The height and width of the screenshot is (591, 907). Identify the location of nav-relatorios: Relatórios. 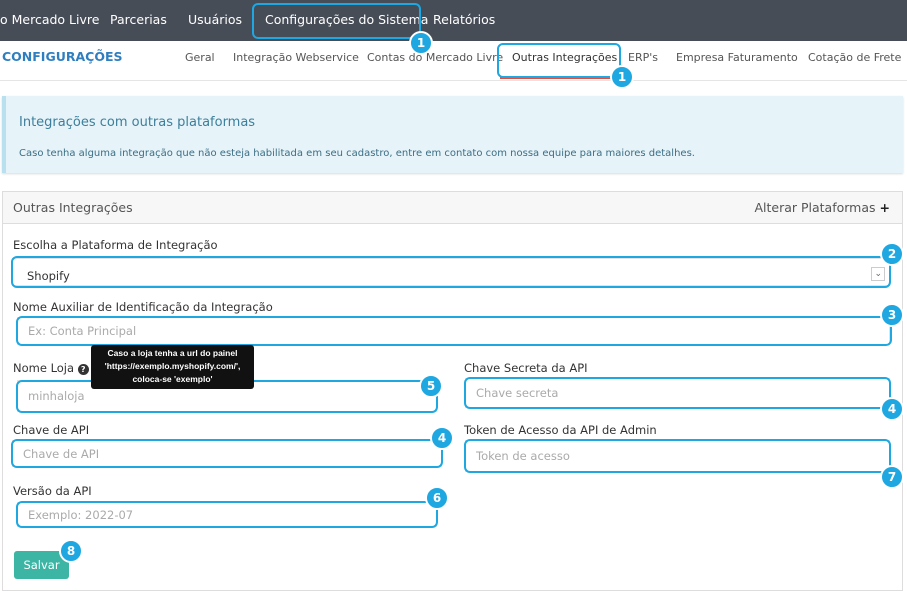
(464, 19).